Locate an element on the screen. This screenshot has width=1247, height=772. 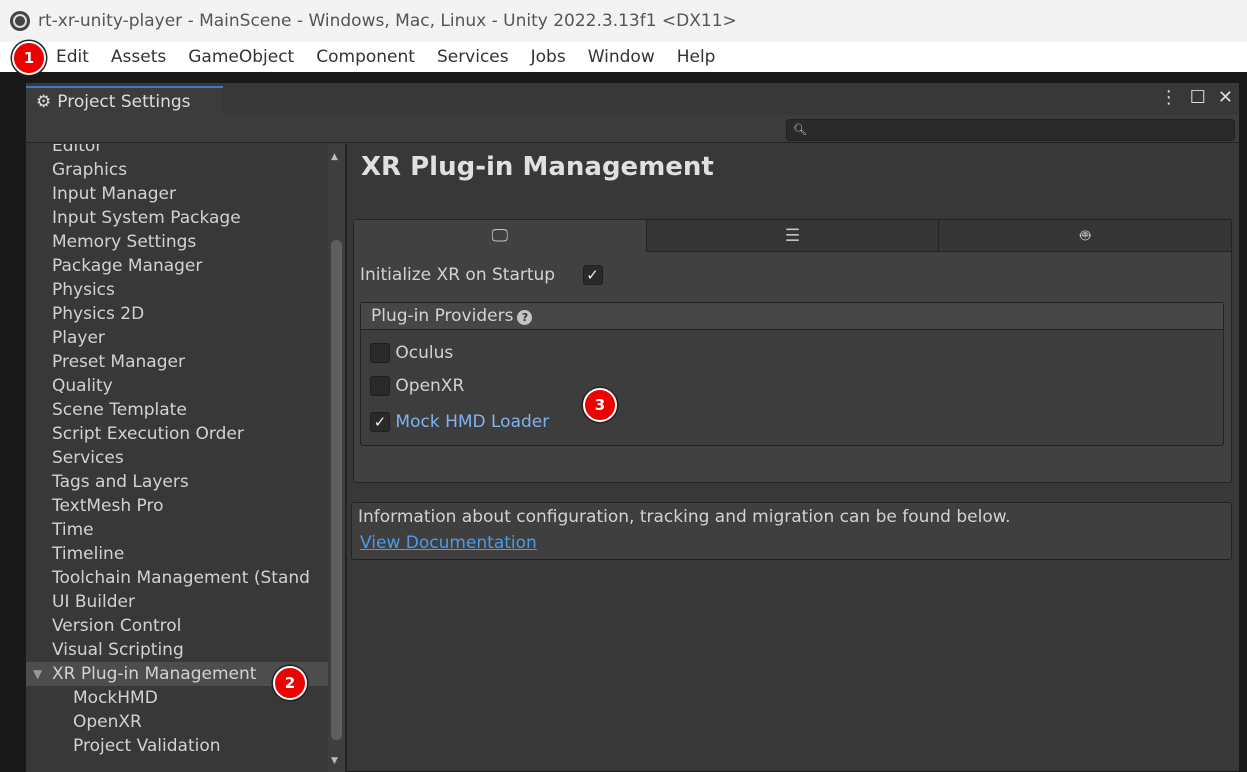
android-icon: 🤖︎ is located at coordinates (1085, 235).